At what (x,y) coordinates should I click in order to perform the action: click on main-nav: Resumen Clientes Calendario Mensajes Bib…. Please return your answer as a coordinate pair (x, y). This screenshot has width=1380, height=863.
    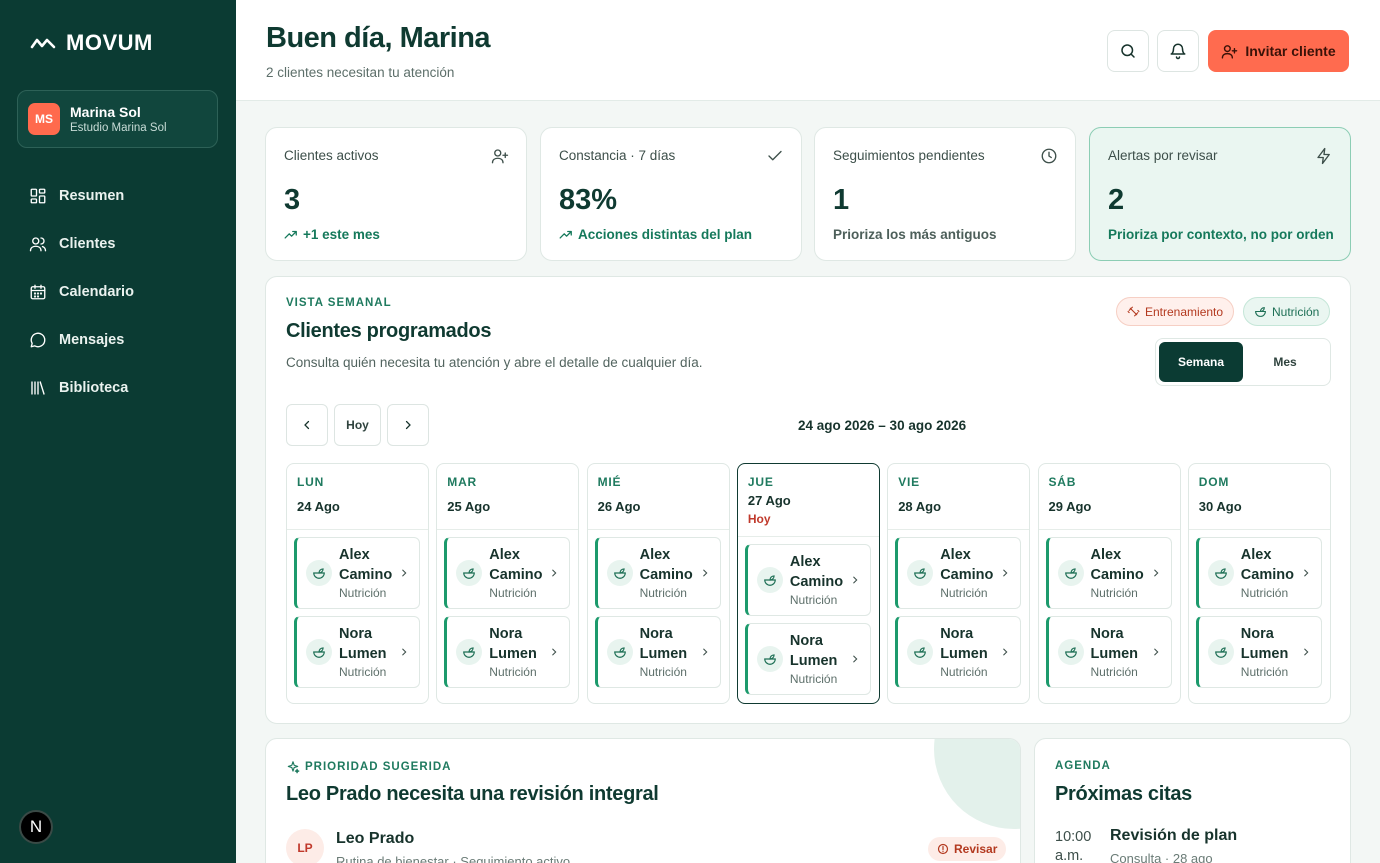
    Looking at the image, I should click on (118, 292).